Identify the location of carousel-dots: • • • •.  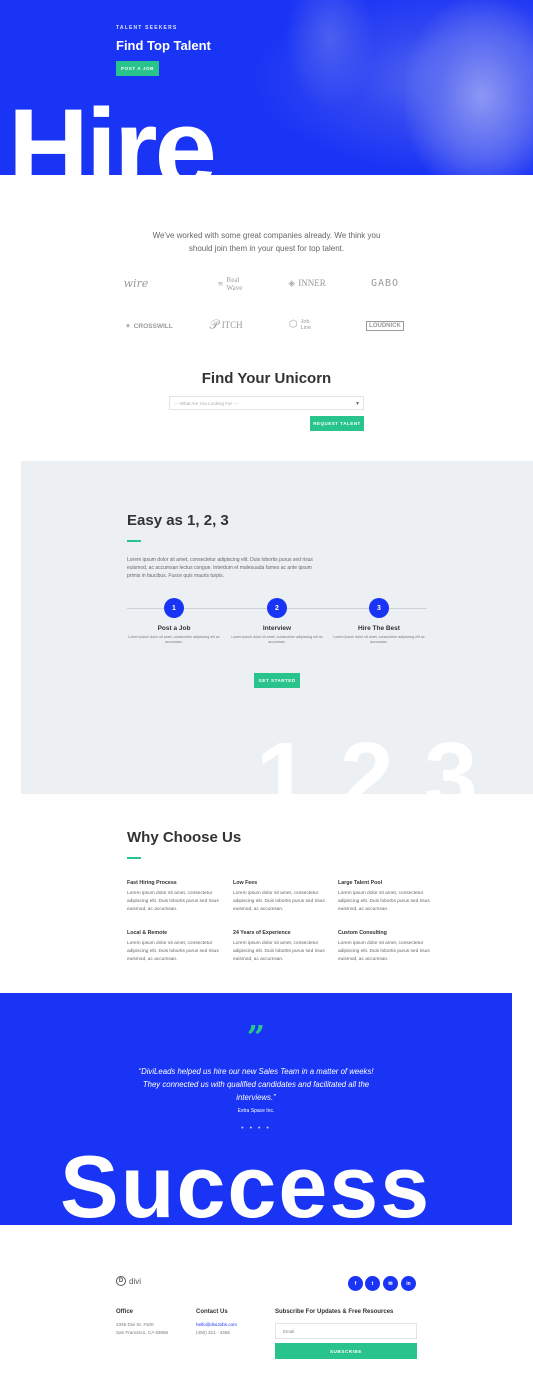
(256, 1128).